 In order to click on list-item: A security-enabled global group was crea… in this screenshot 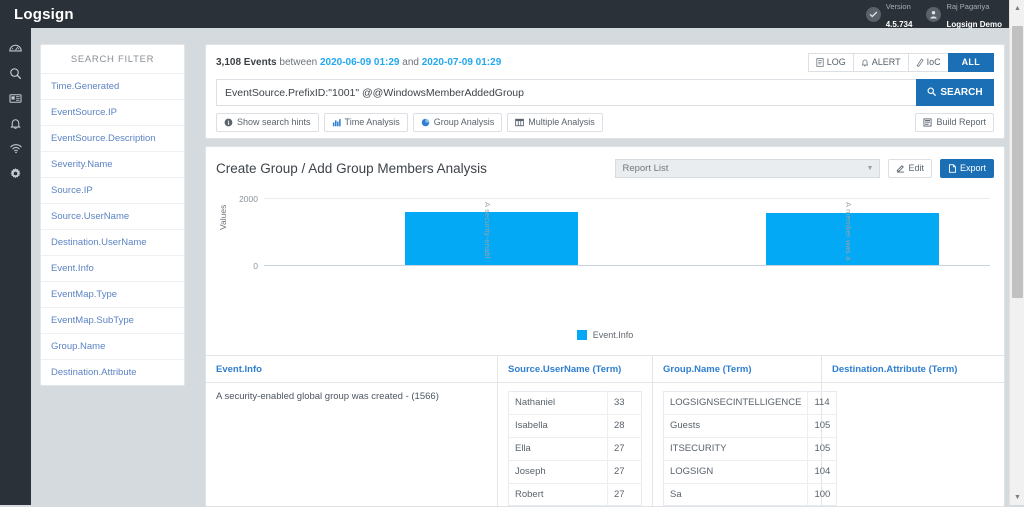, I will do `click(327, 396)`.